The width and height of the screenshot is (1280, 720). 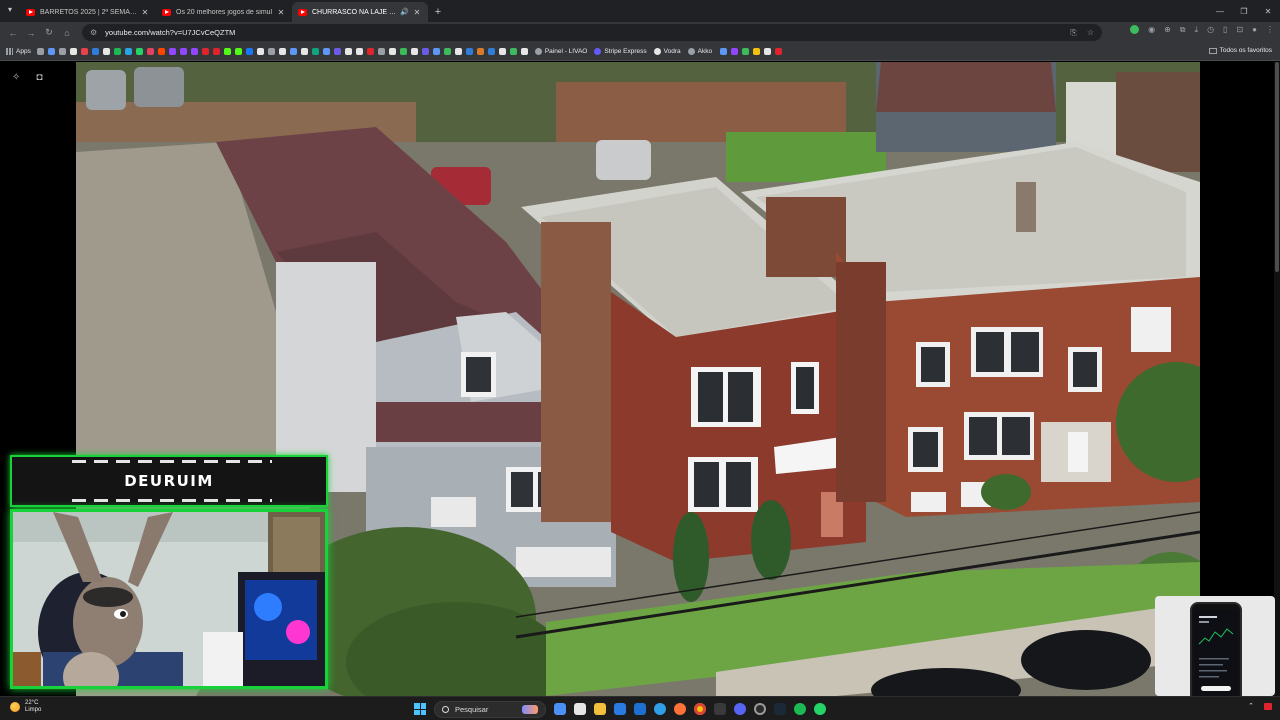 I want to click on bookmark-white4-icon, so click(x=359, y=51).